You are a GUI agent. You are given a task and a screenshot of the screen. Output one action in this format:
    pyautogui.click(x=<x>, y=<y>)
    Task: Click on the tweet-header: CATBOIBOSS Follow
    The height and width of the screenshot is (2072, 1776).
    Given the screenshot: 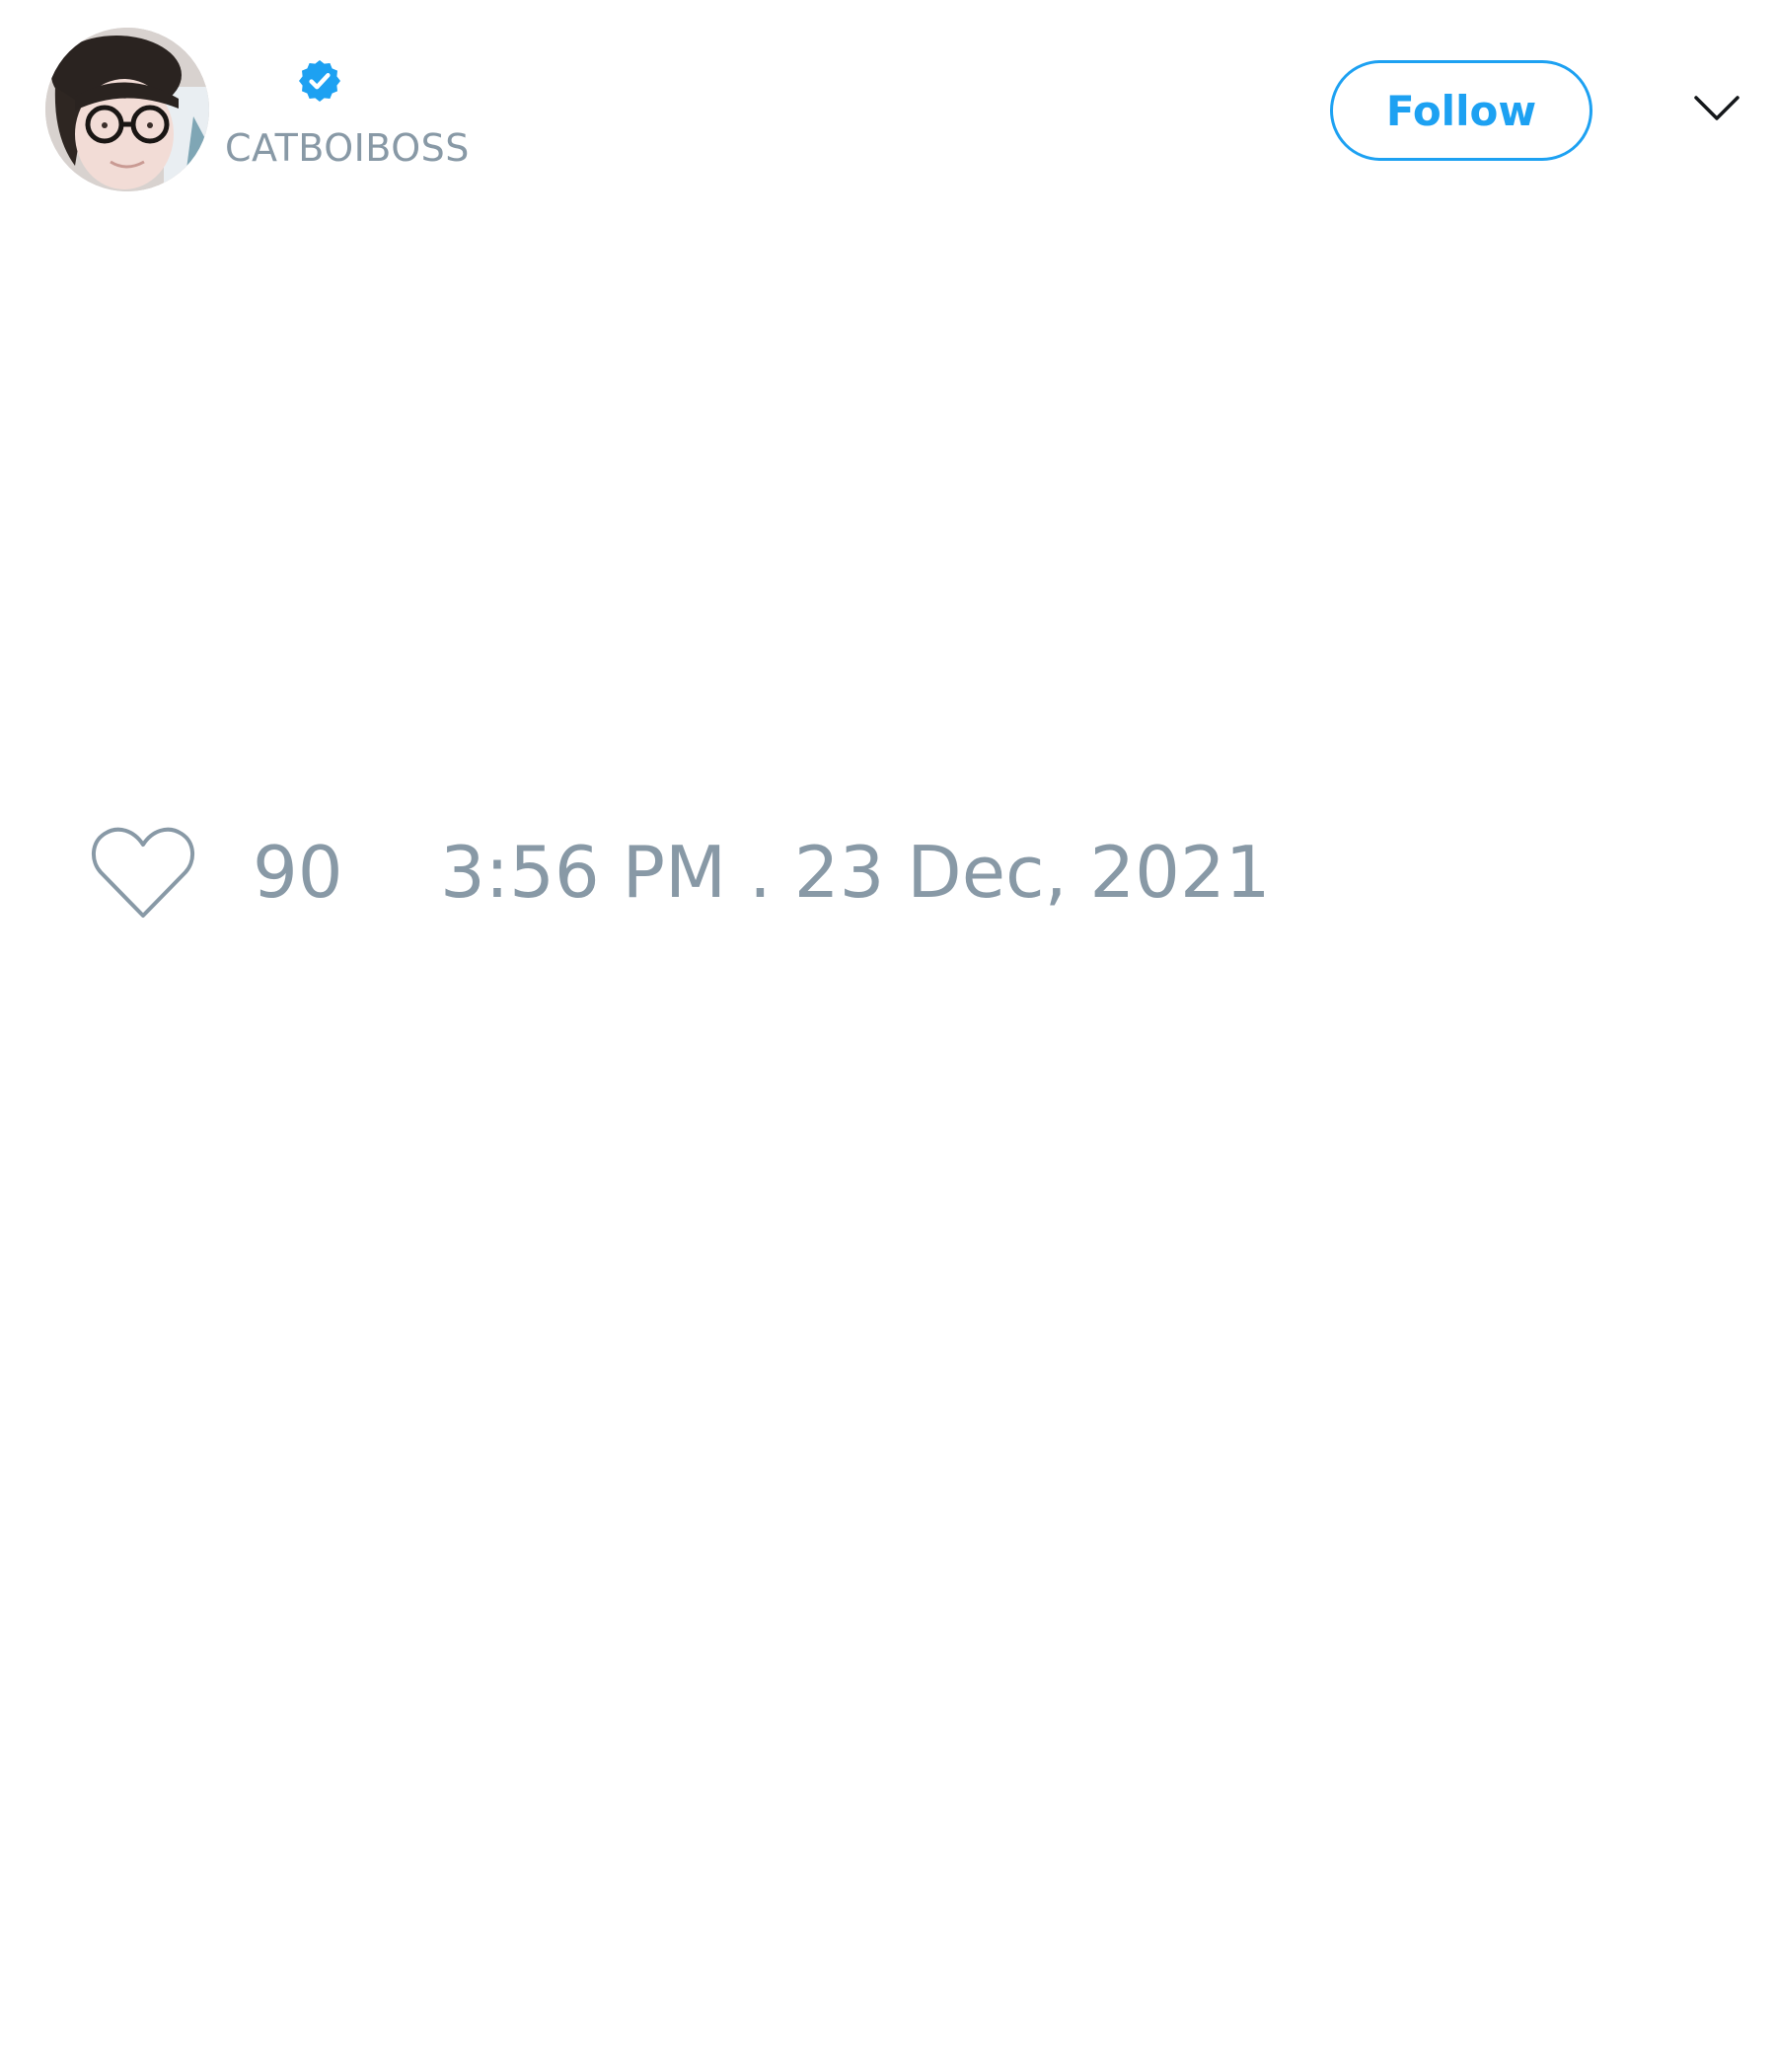 What is the action you would take?
    pyautogui.click(x=888, y=109)
    